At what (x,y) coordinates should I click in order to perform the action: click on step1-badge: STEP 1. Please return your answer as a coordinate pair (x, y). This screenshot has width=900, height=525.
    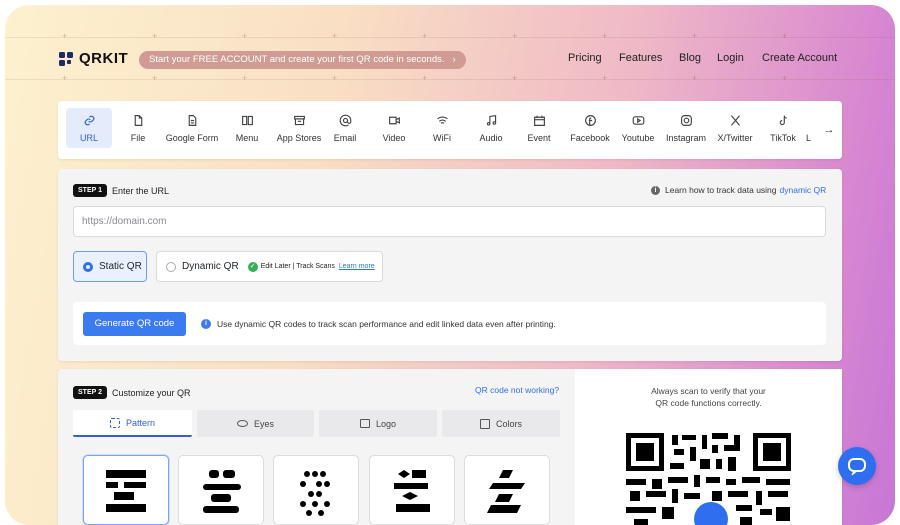
    Looking at the image, I should click on (90, 190).